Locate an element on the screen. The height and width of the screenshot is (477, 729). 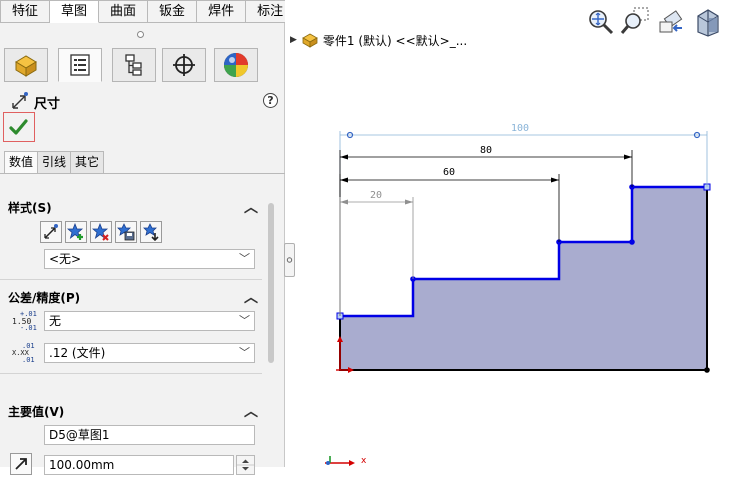
command-manager-tabs: 特征 草图 曲面 钣金 焊件 标注 is located at coordinates (148, 11).